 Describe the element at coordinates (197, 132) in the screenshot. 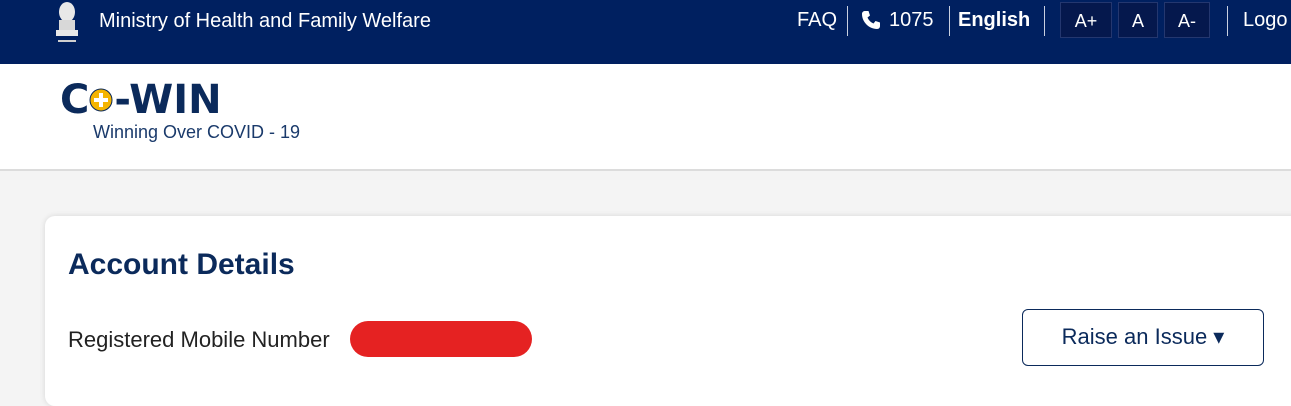

I see `logo-tagline: Winning Over COVID - 19` at that location.